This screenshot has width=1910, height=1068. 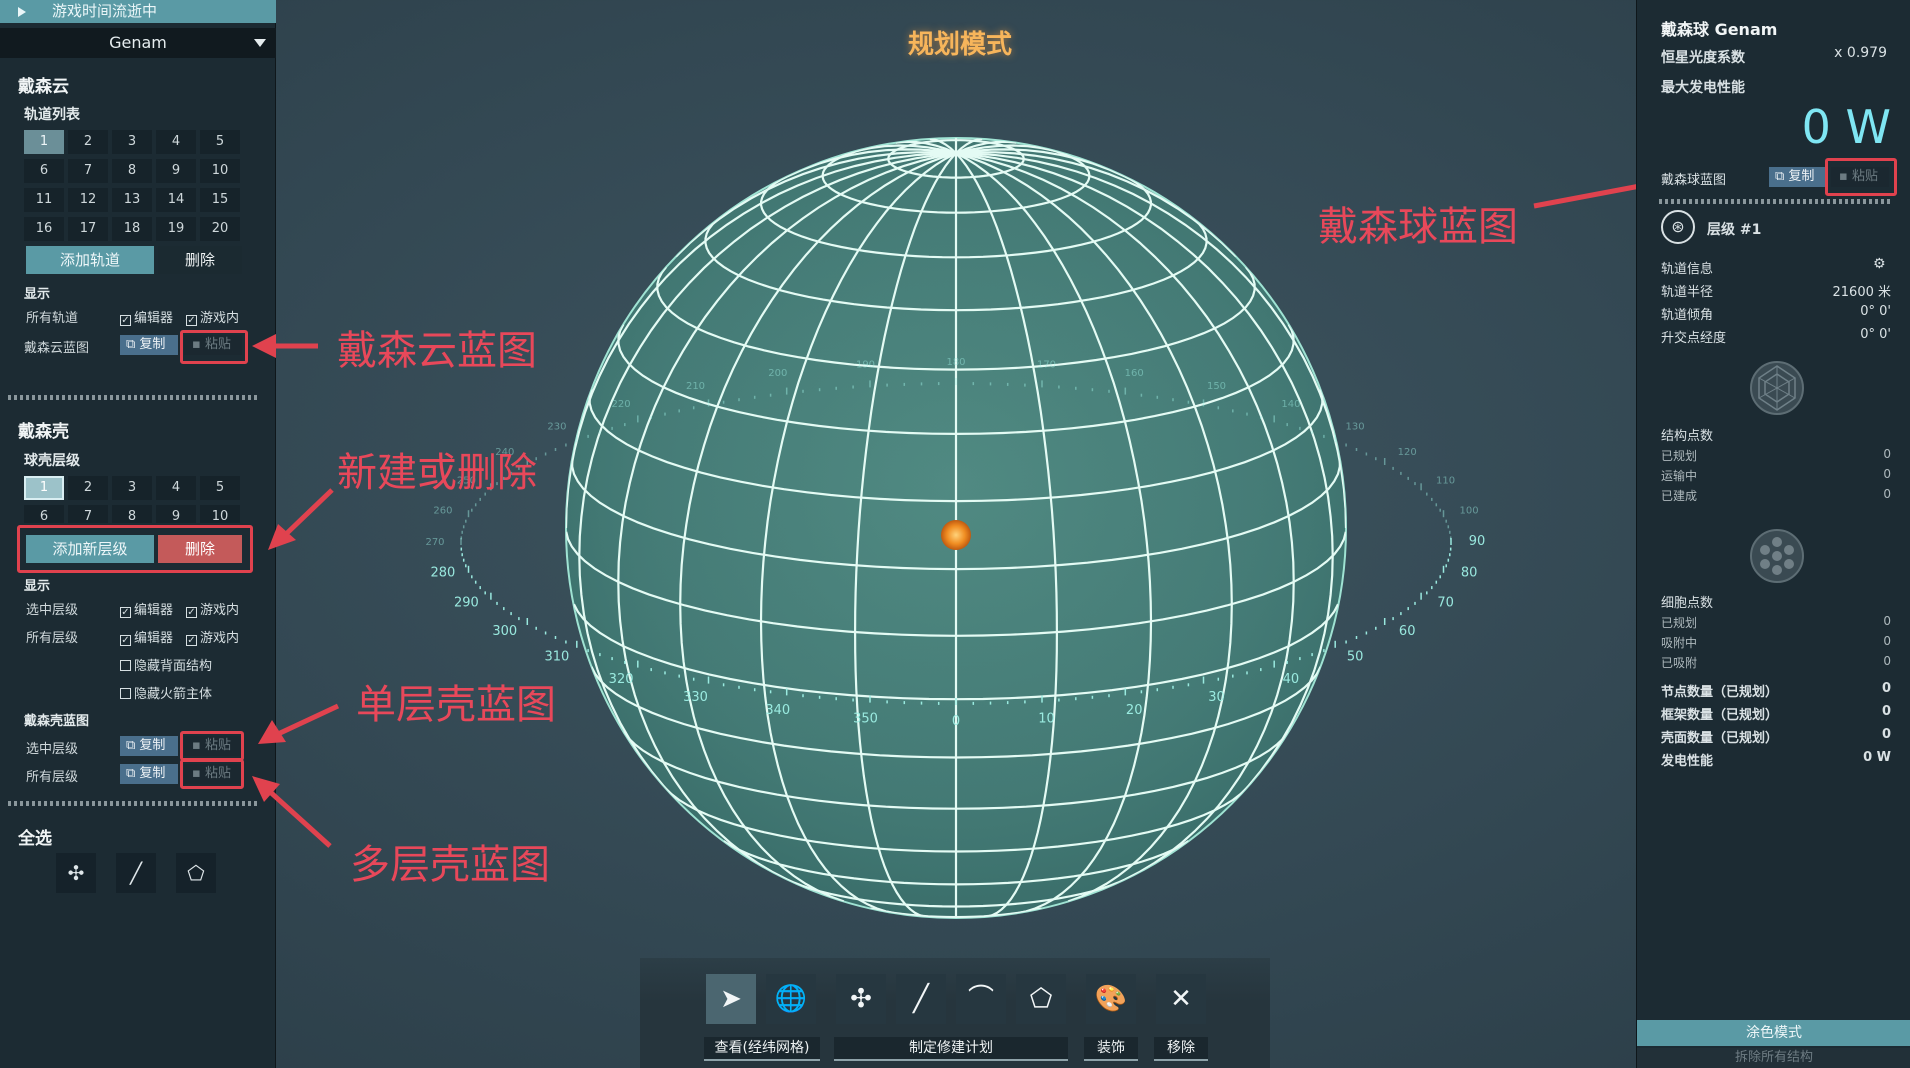 What do you see at coordinates (132, 200) in the screenshot?
I see `orbit-cell: 13` at bounding box center [132, 200].